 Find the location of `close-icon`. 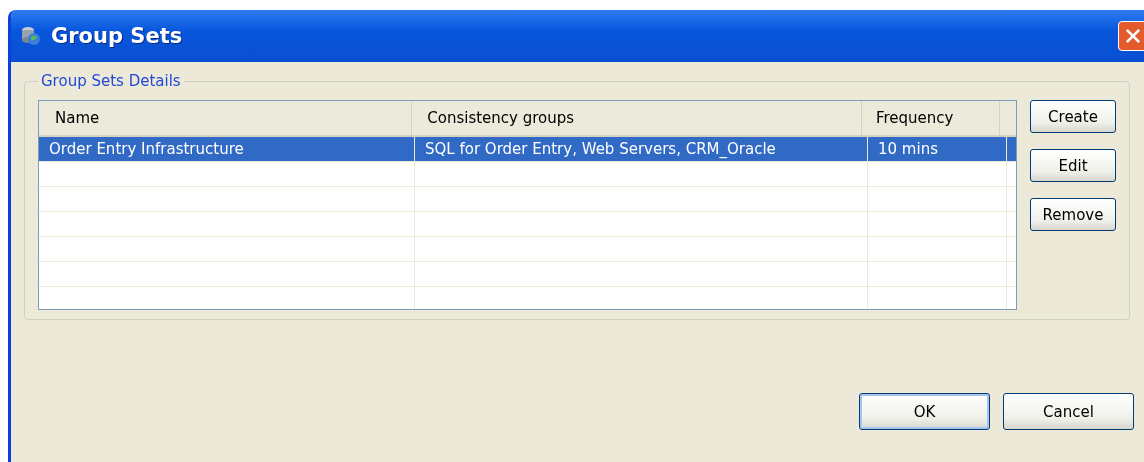

close-icon is located at coordinates (1133, 36).